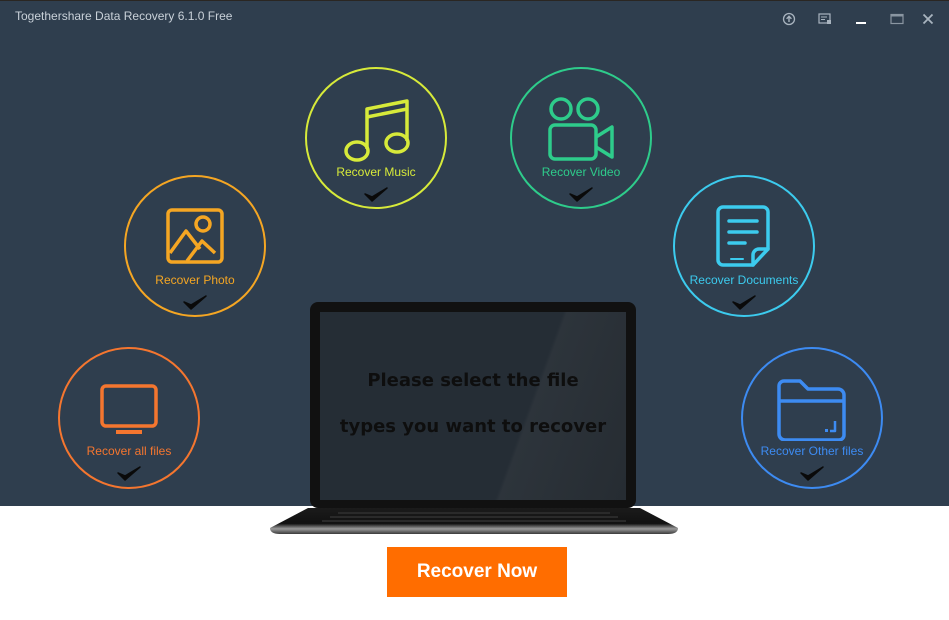  Describe the element at coordinates (473, 380) in the screenshot. I see `instruction-line-1: Please select the file` at that location.